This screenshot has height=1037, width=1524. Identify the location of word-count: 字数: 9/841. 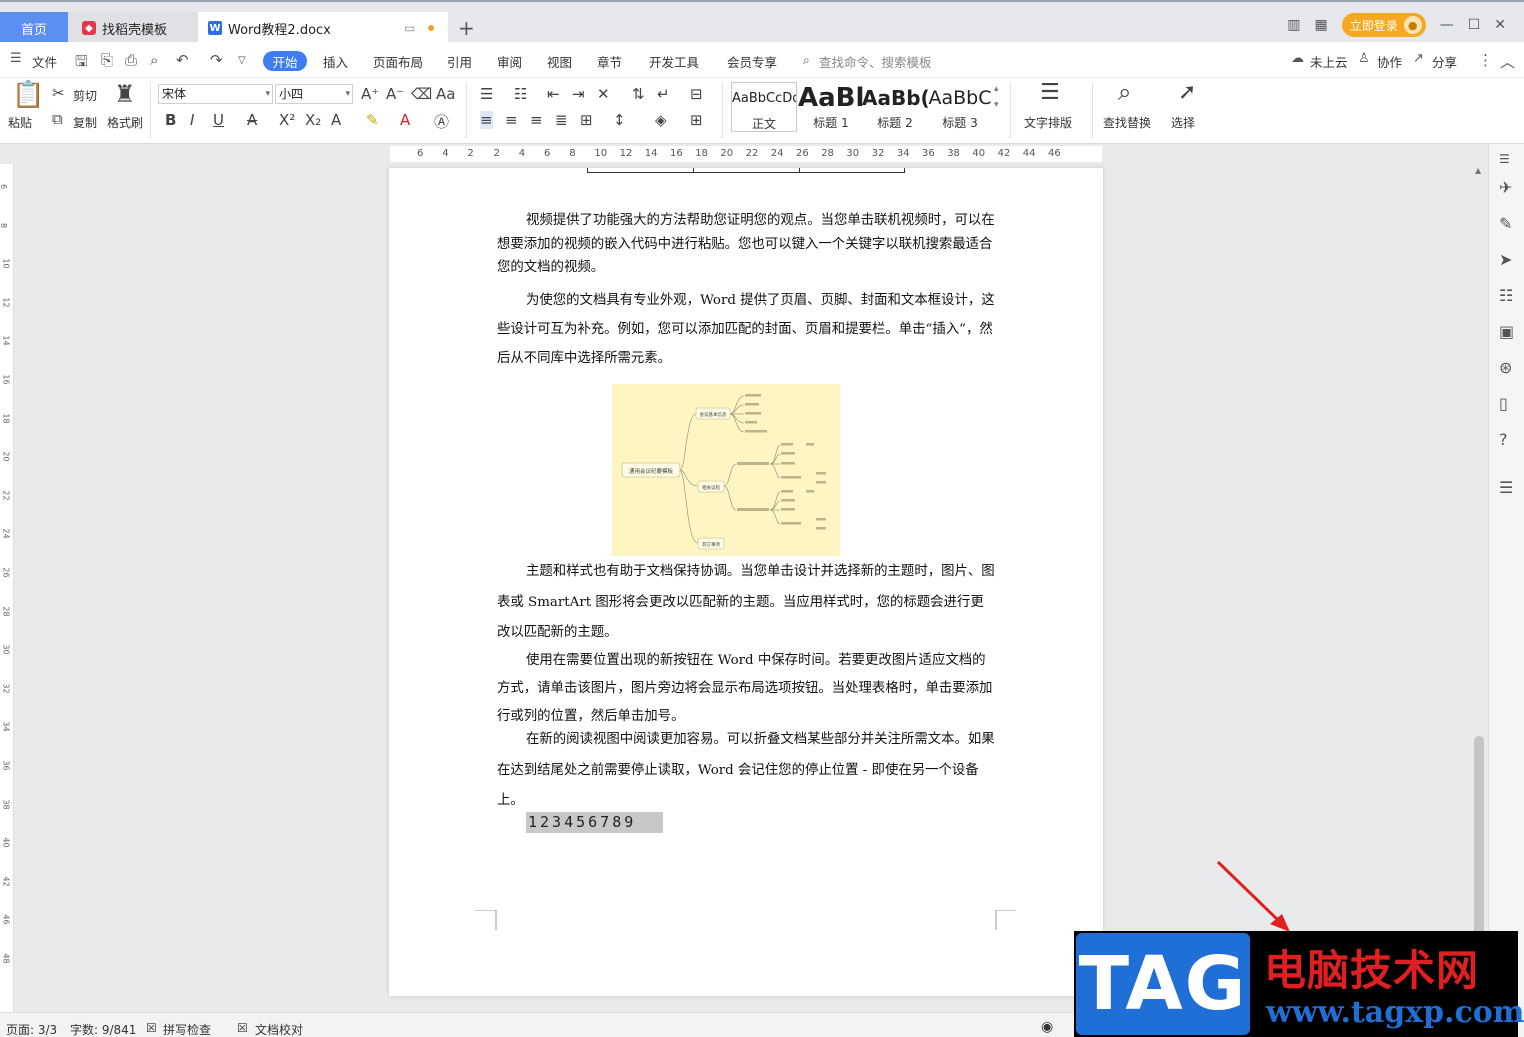
(103, 1029).